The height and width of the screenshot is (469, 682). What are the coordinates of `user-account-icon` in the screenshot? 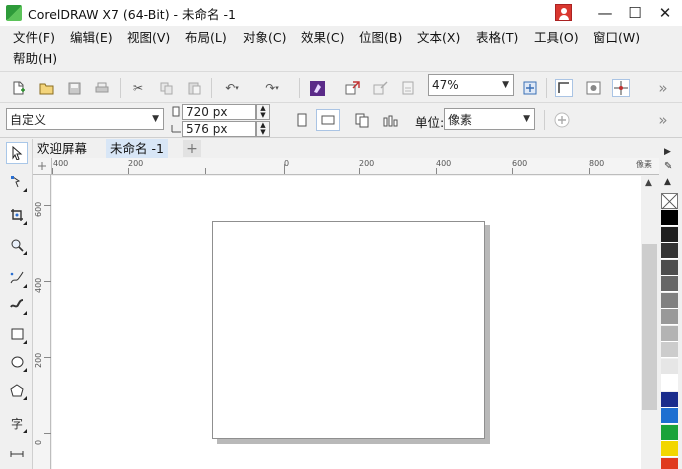 It's located at (563, 12).